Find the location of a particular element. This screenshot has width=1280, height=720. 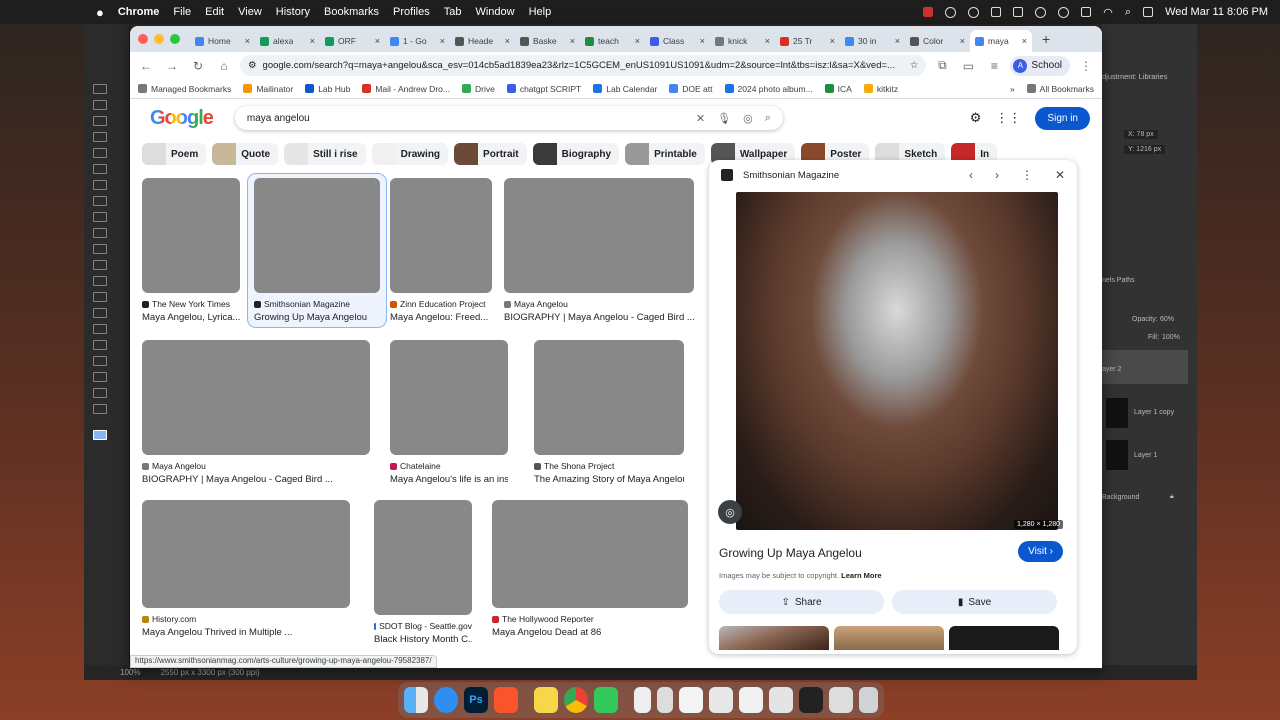

search-box: maya angelou ✕ 🎙︎ ◎ ⌕ is located at coordinates (509, 118).